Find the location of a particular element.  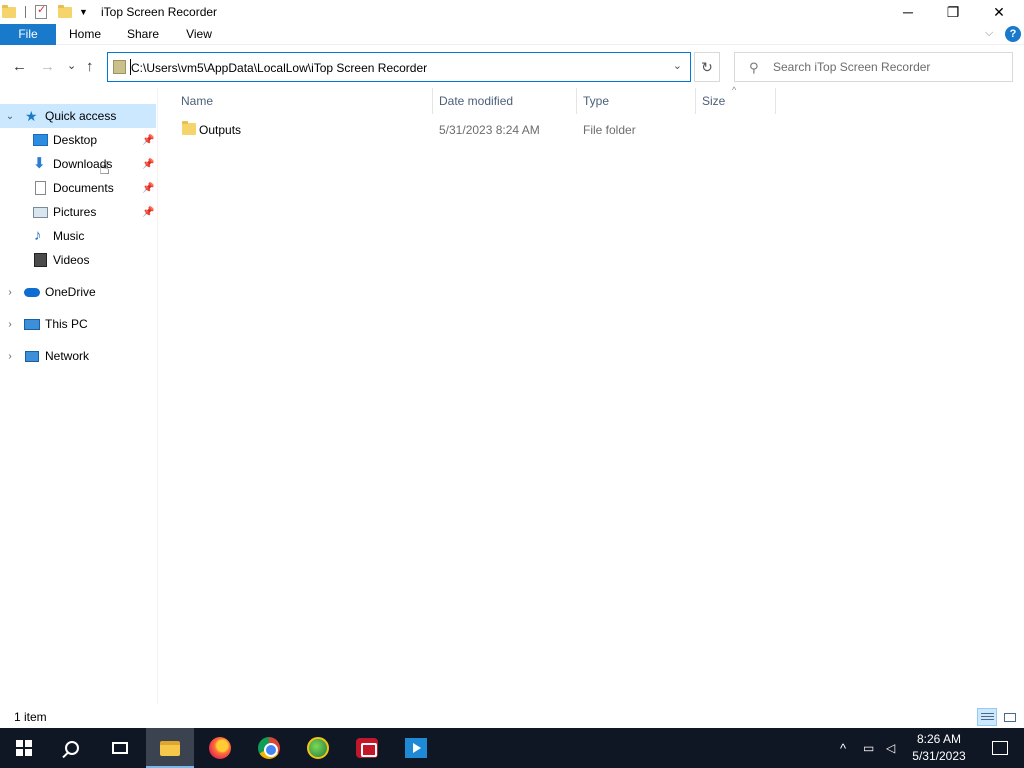

taskbar-search-button is located at coordinates (72, 748).